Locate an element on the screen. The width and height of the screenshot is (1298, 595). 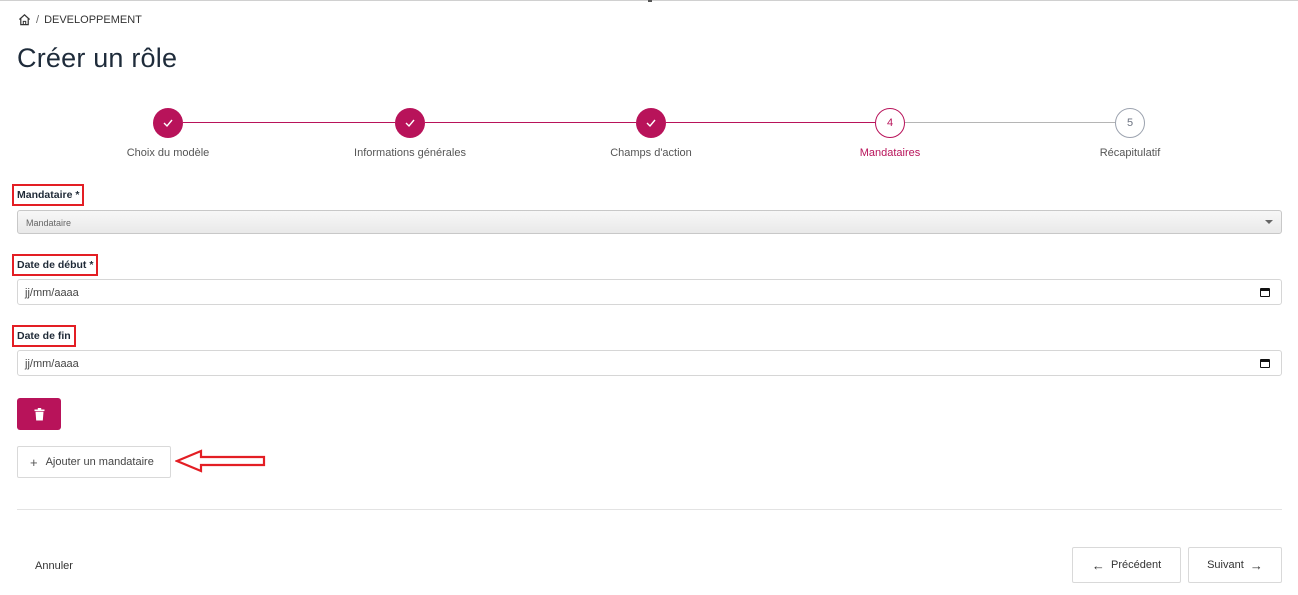
step-4-label: Mandataires is located at coordinates (890, 153).